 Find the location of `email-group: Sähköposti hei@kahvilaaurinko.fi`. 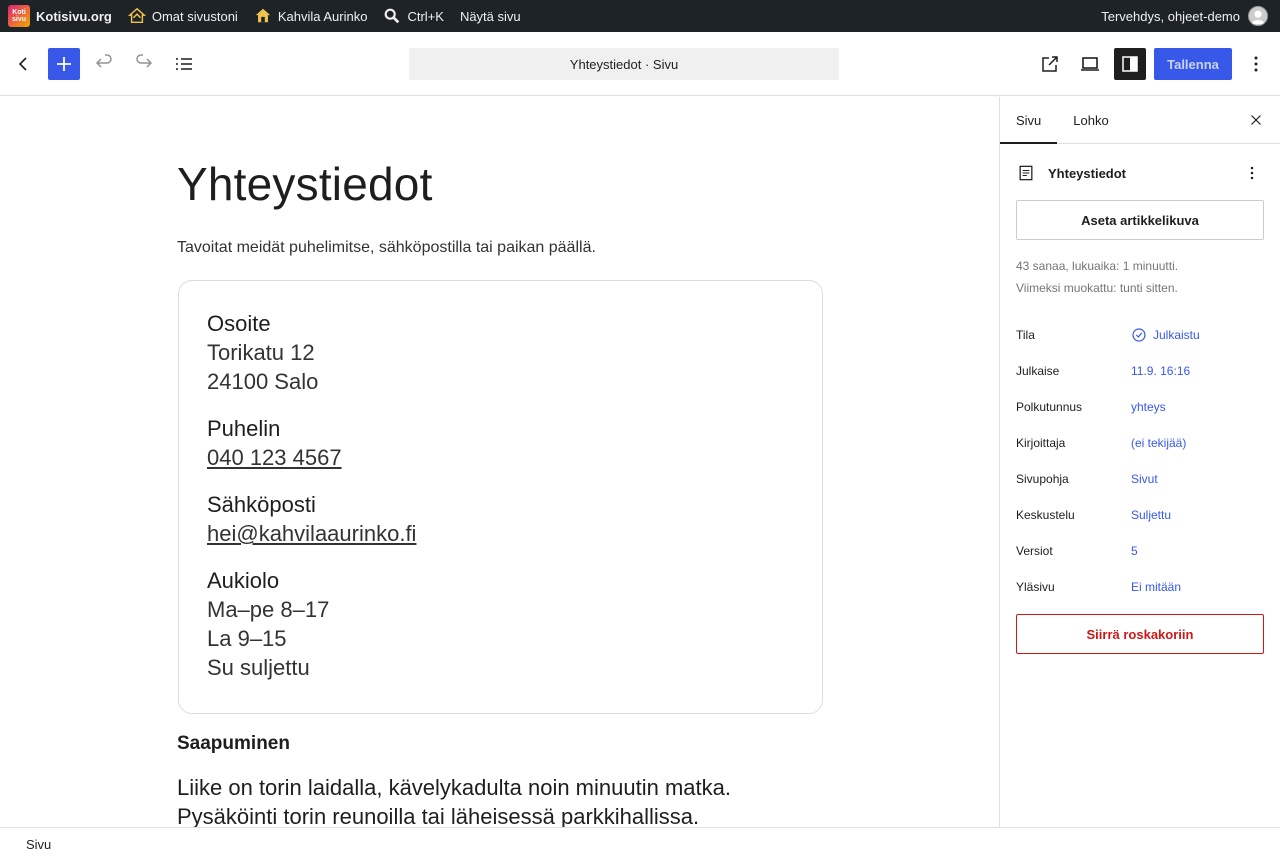

email-group: Sähköposti hei@kahvilaaurinko.fi is located at coordinates (500, 519).